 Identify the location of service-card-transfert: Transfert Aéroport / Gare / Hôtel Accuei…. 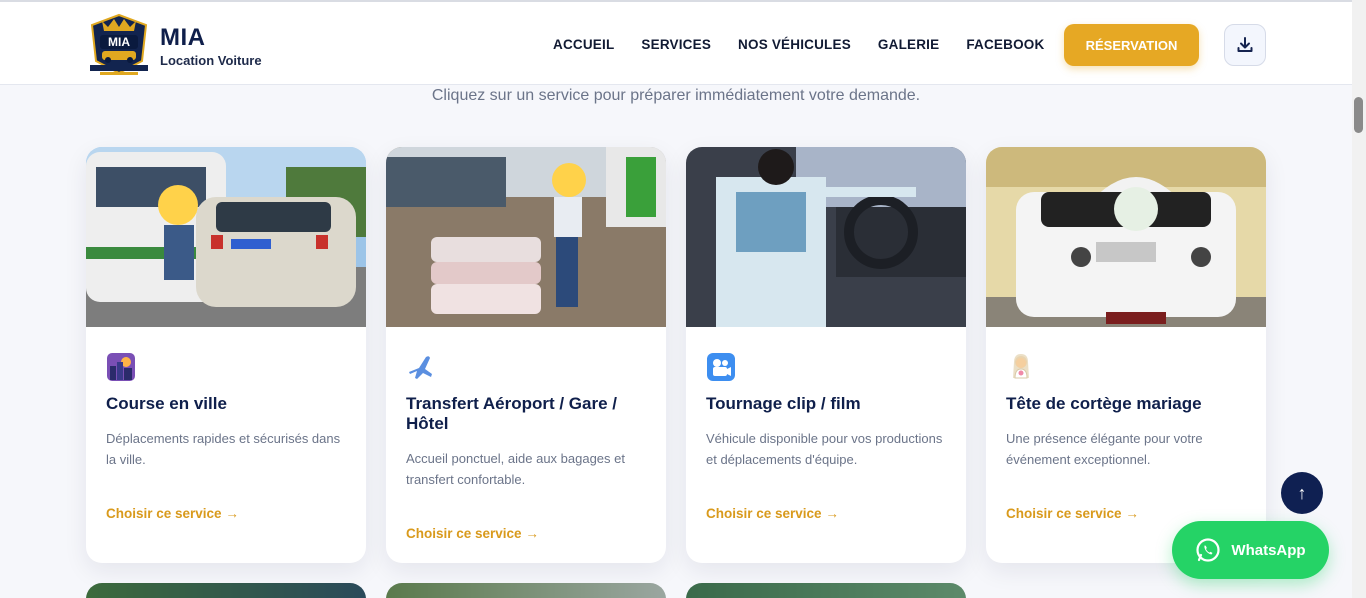
(526, 355).